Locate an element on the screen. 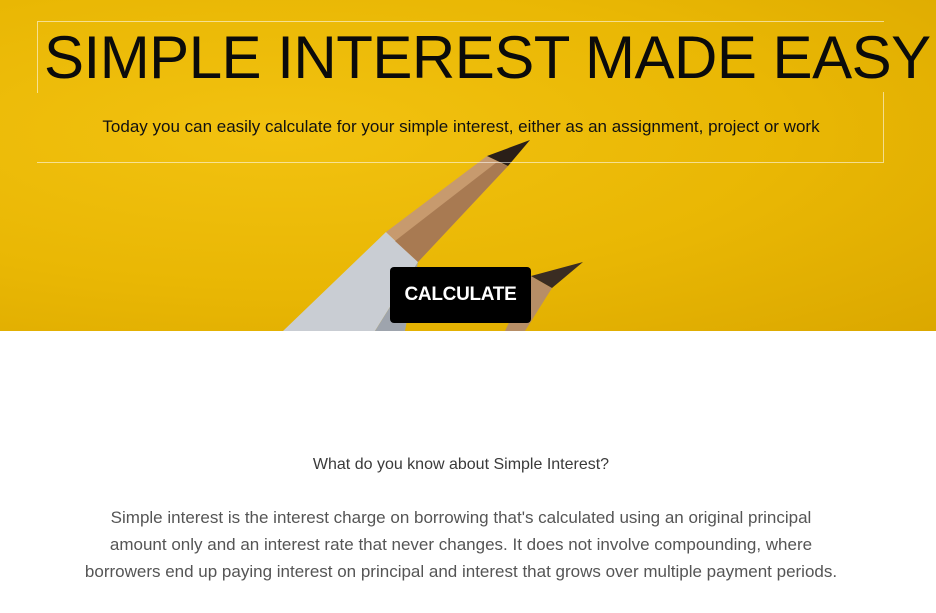 The image size is (936, 613). page-title: SIMPLE INTEREST MADE EASY is located at coordinates (487, 57).